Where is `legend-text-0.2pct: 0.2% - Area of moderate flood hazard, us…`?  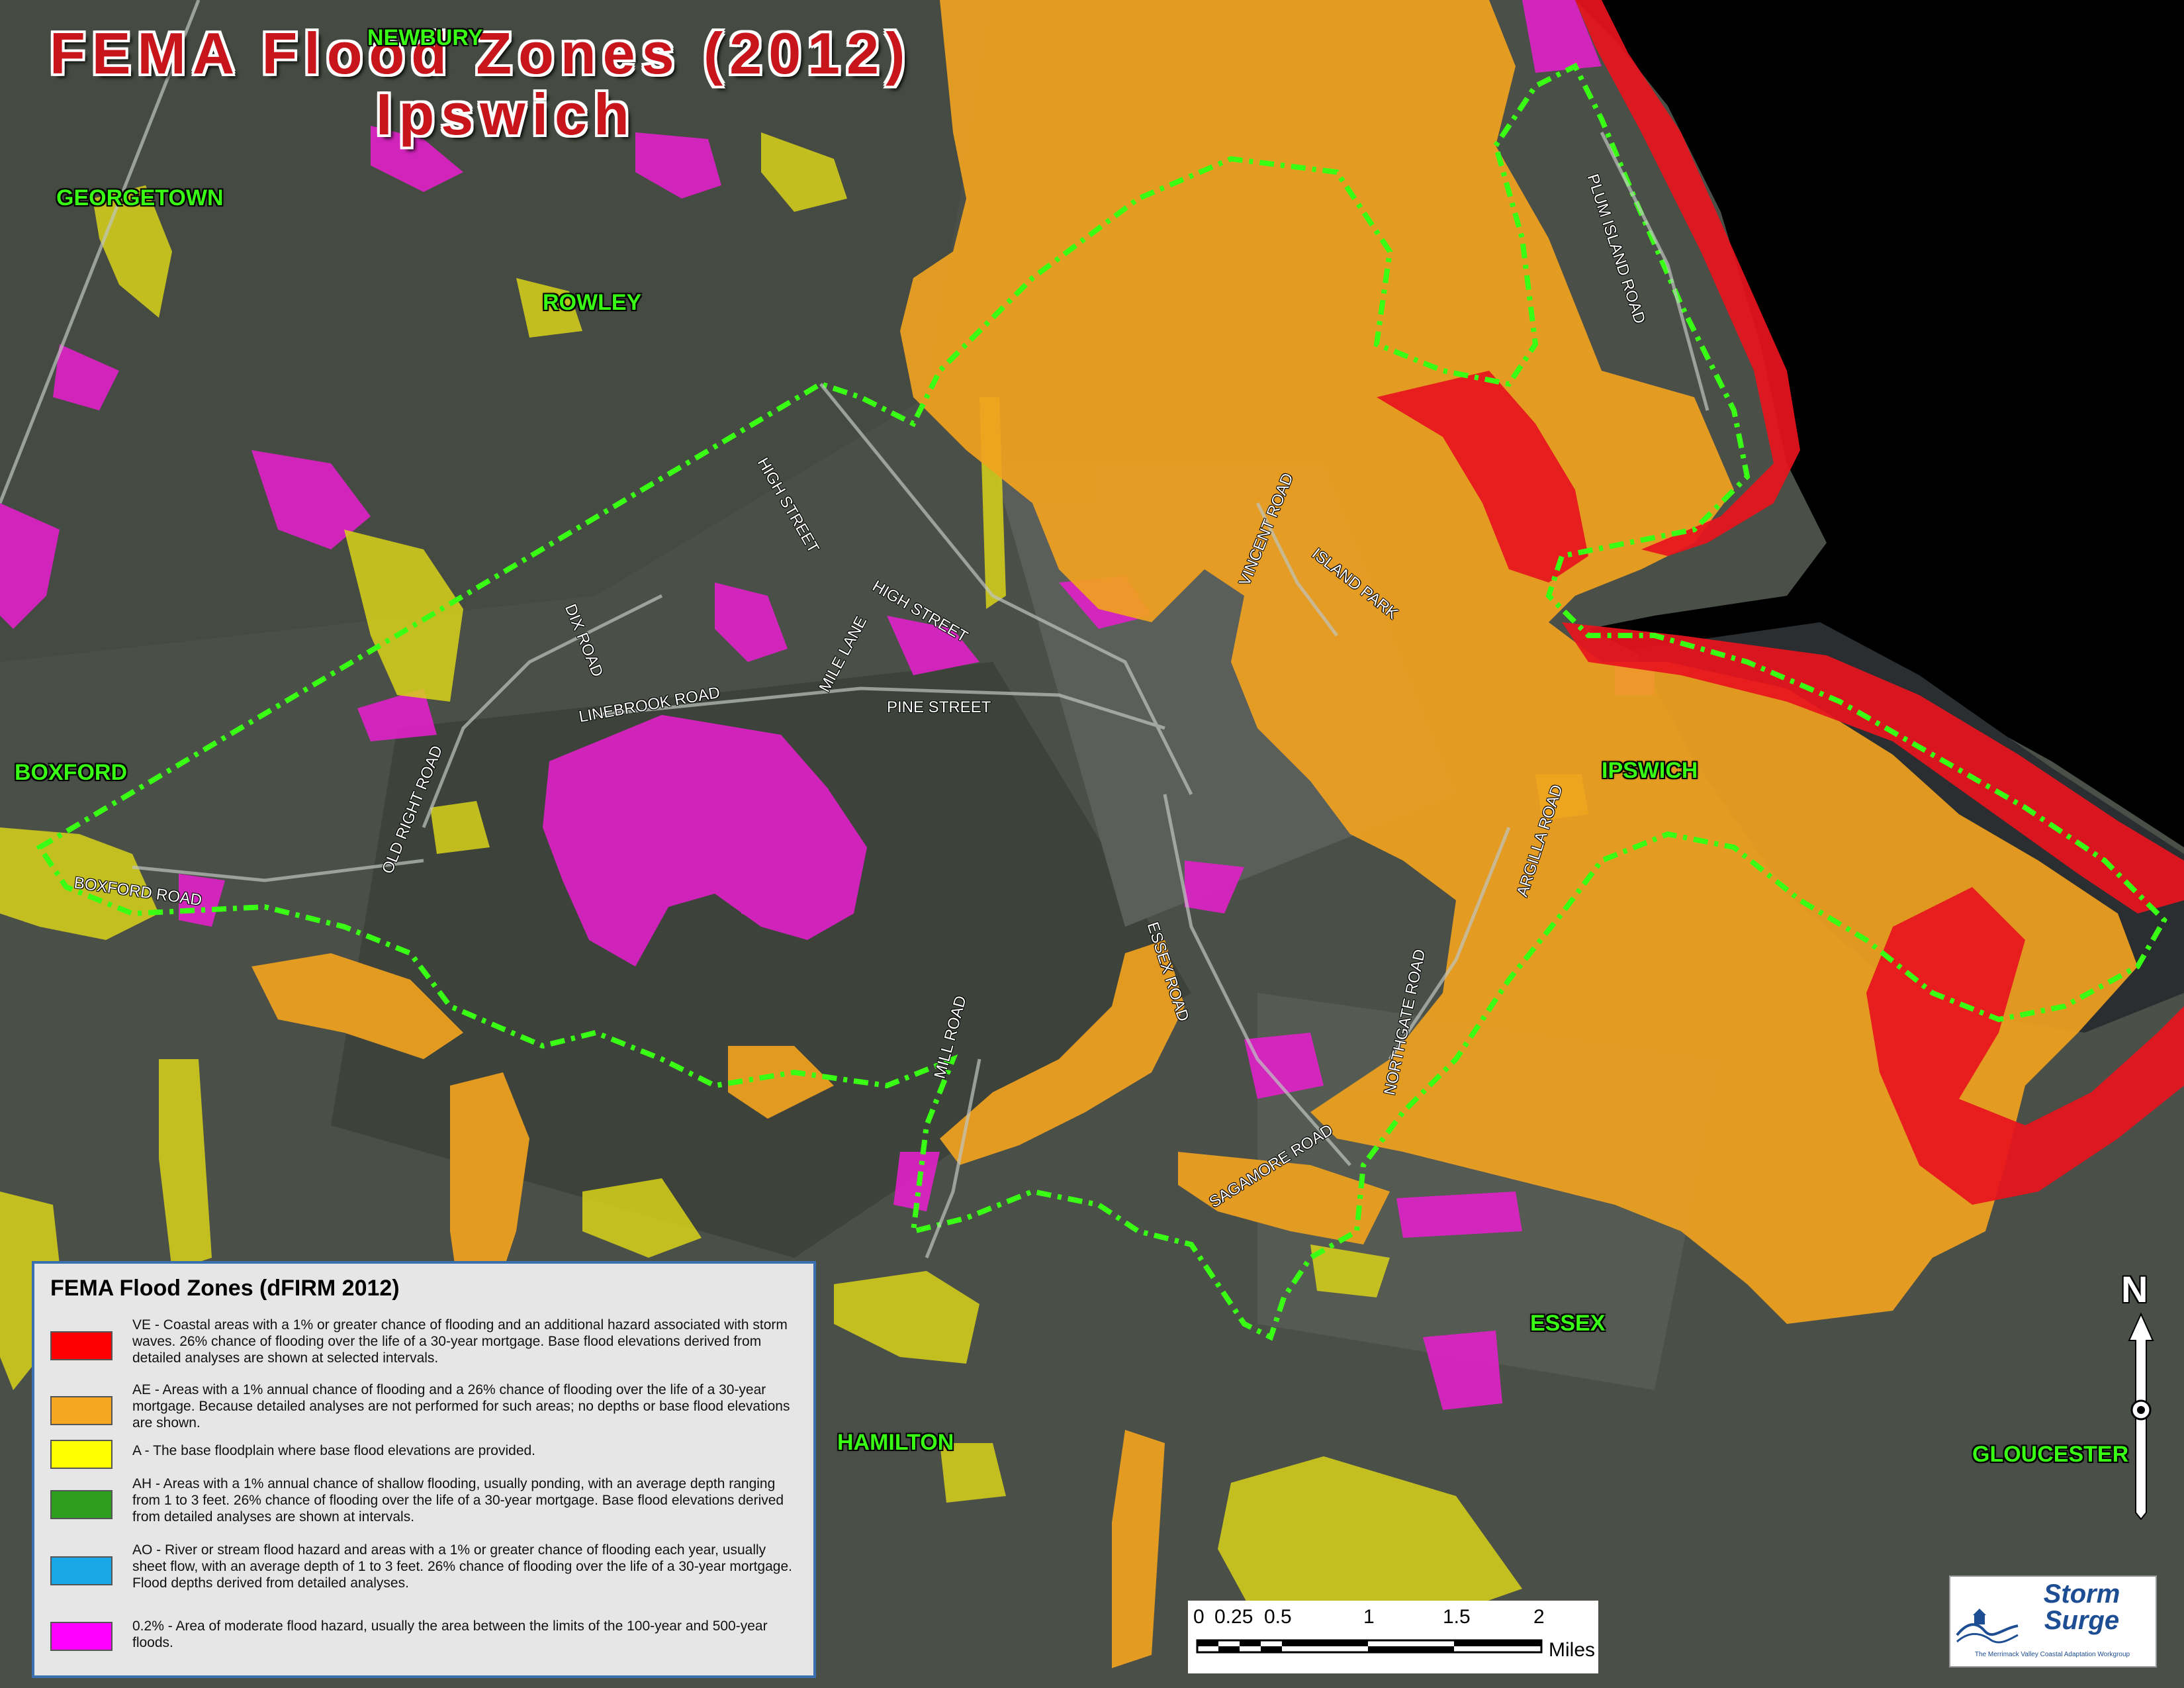 legend-text-0.2pct: 0.2% - Area of moderate flood hazard, us… is located at coordinates (450, 1634).